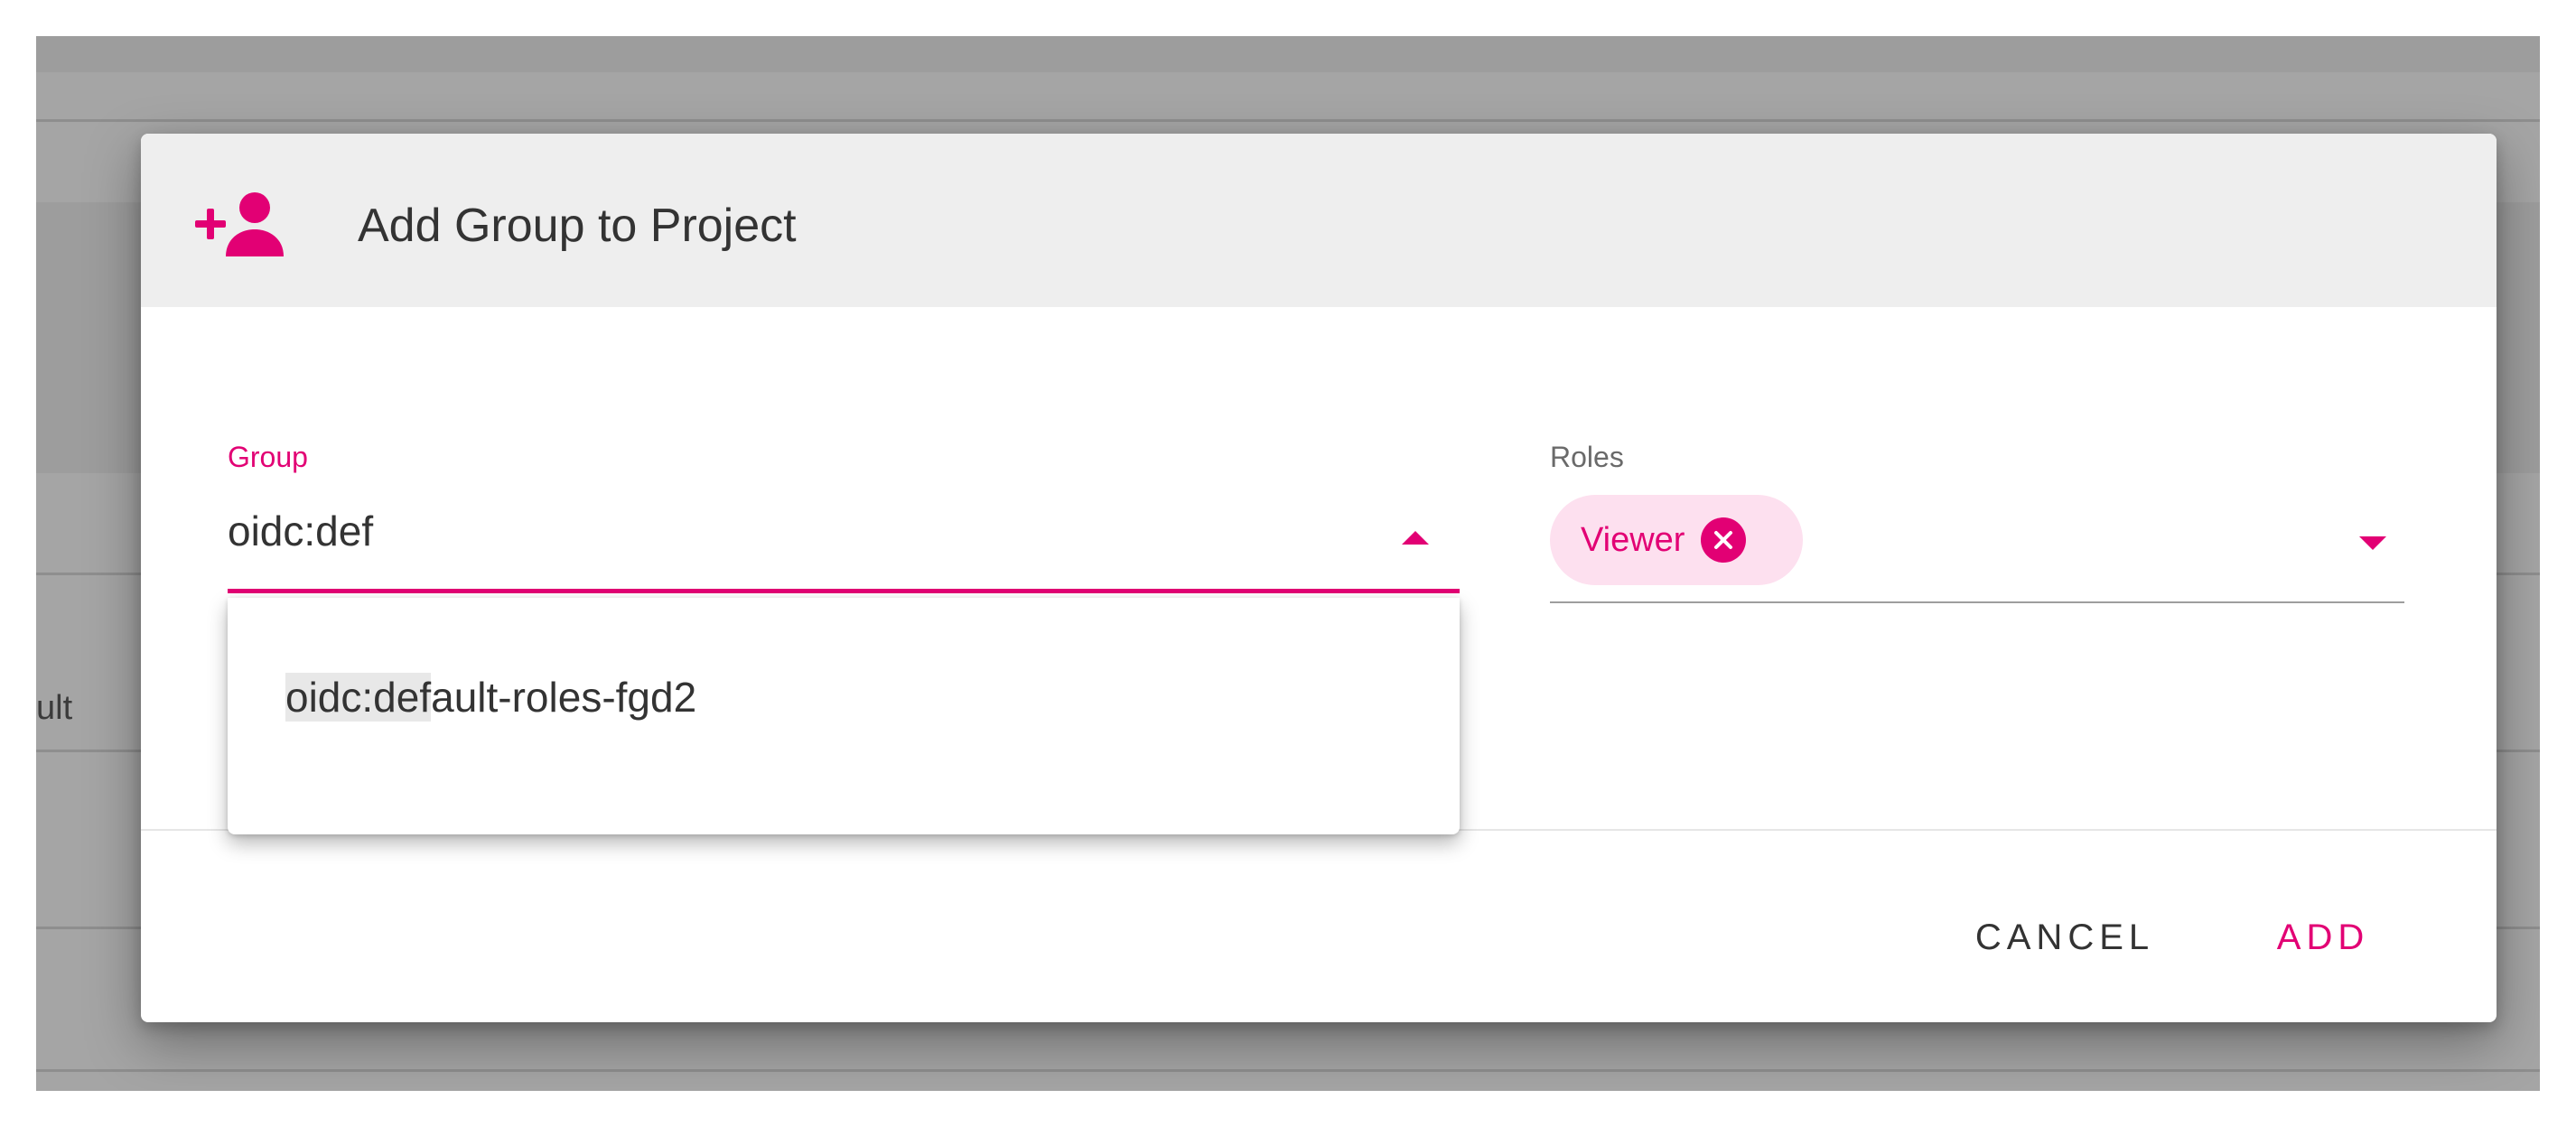  I want to click on chip-remove-icon, so click(1724, 540).